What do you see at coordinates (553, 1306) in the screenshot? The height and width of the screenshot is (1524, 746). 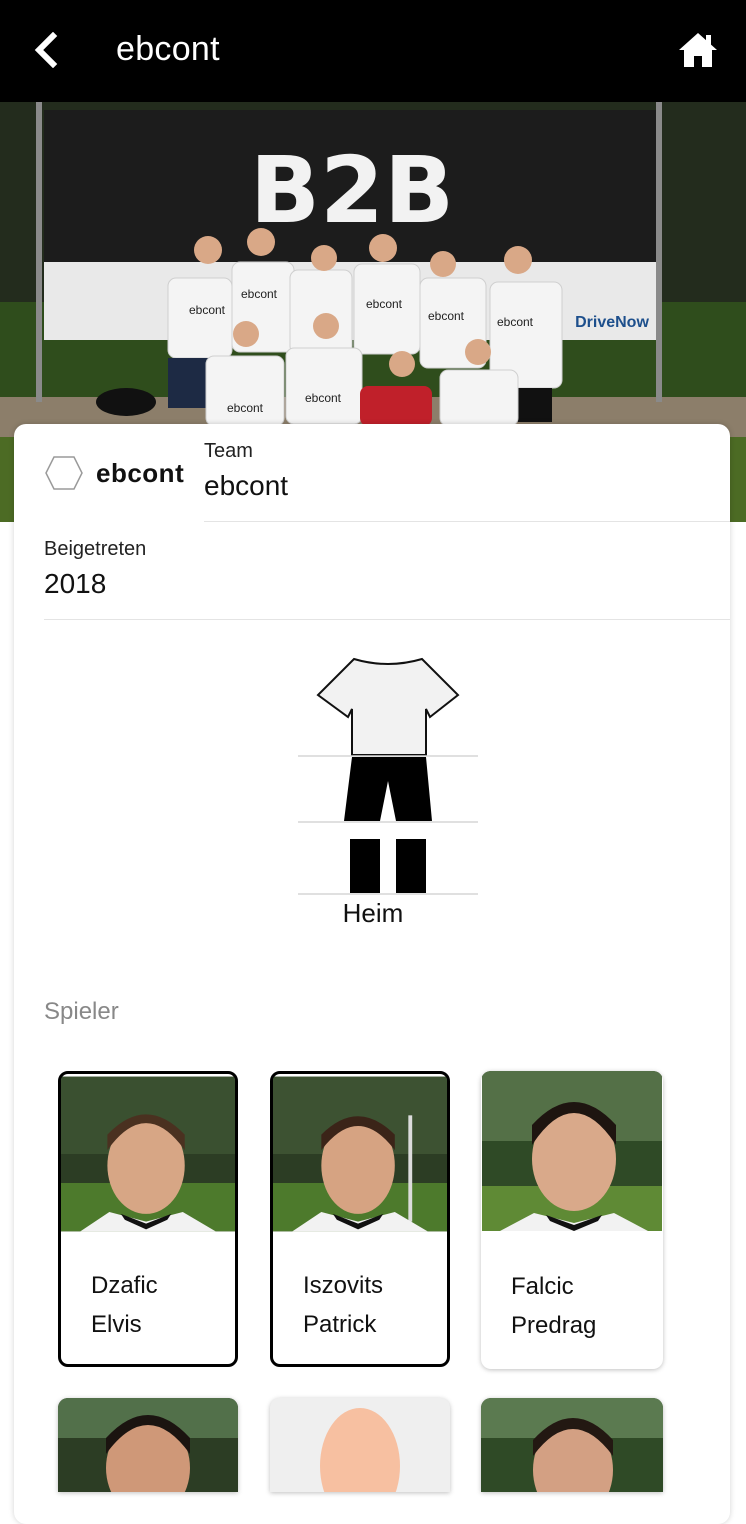 I see `player-name: Falcic Predrag` at bounding box center [553, 1306].